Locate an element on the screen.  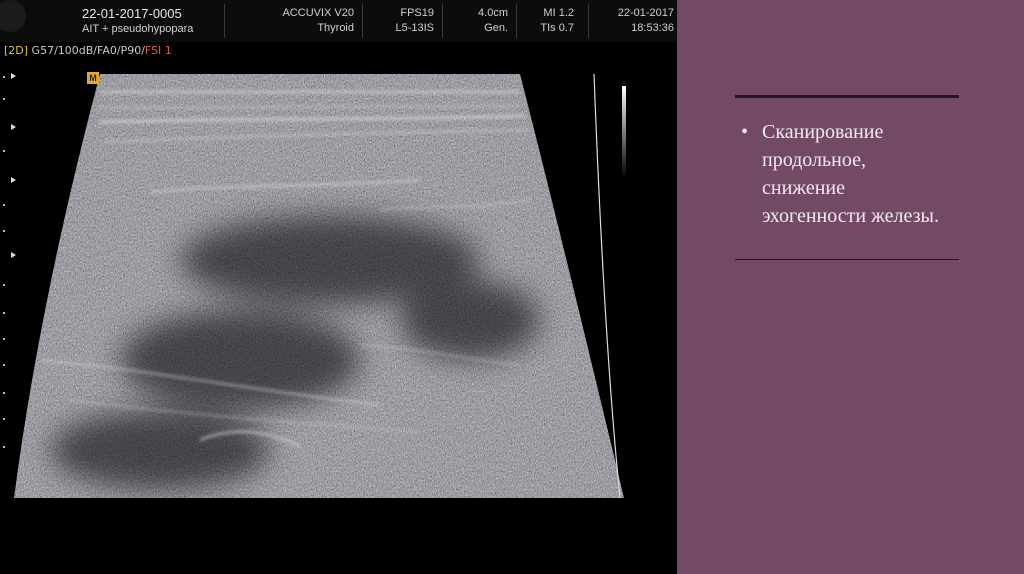
study-id: 22-01-2017-0005 is located at coordinates (132, 13).